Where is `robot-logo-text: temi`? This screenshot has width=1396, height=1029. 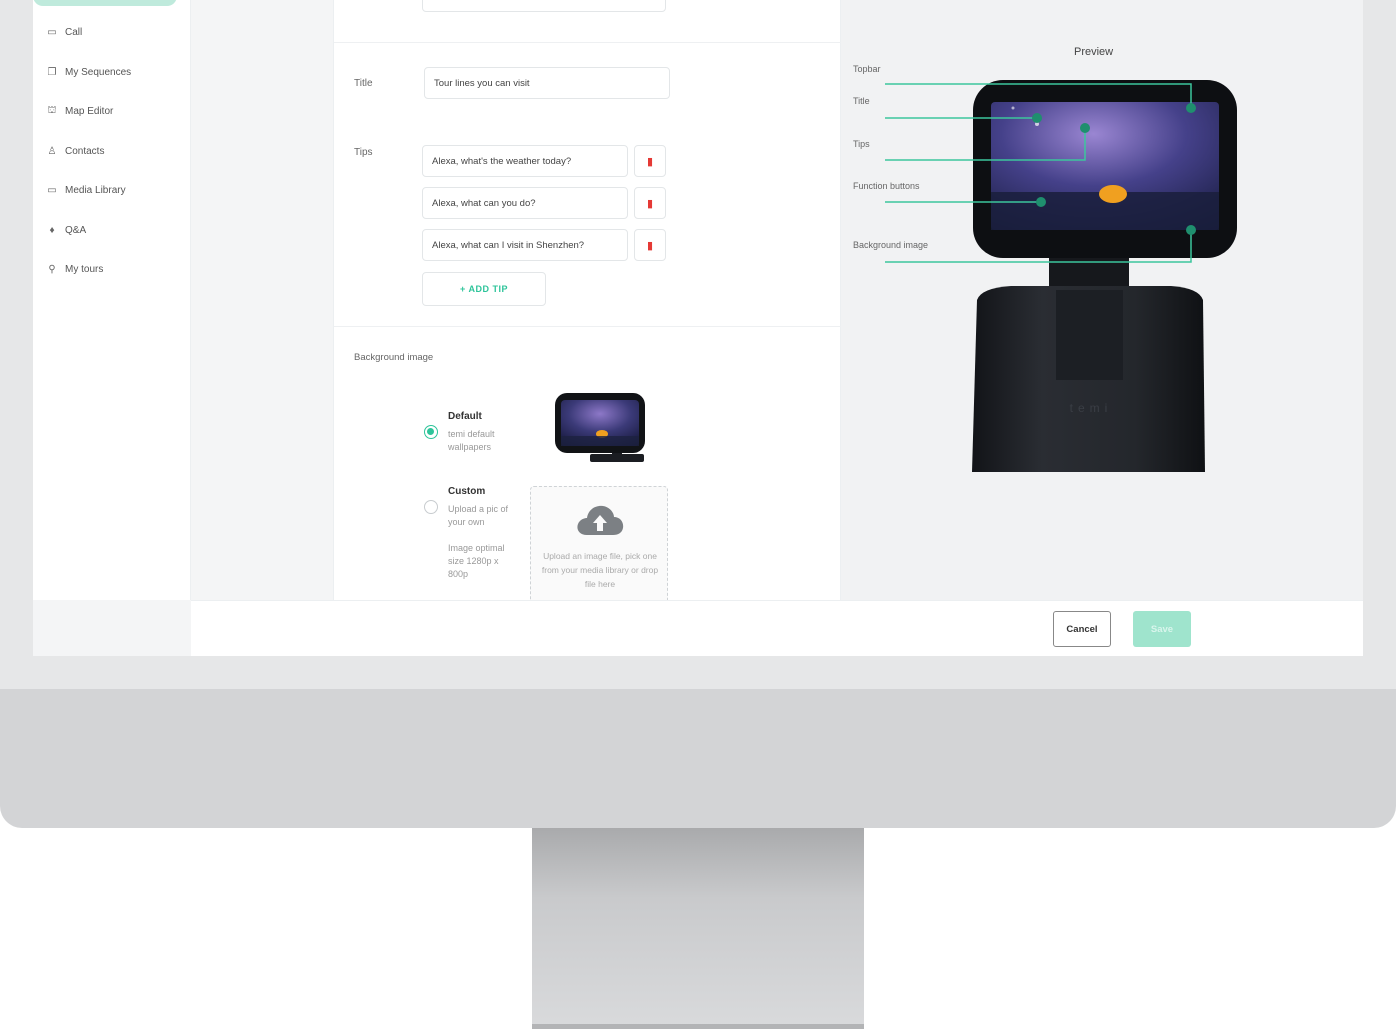
robot-logo-text: temi is located at coordinates (1091, 408).